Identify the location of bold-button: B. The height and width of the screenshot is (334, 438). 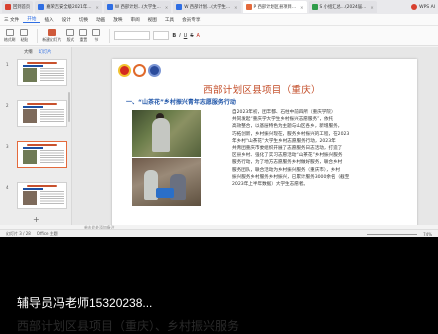
(174, 36).